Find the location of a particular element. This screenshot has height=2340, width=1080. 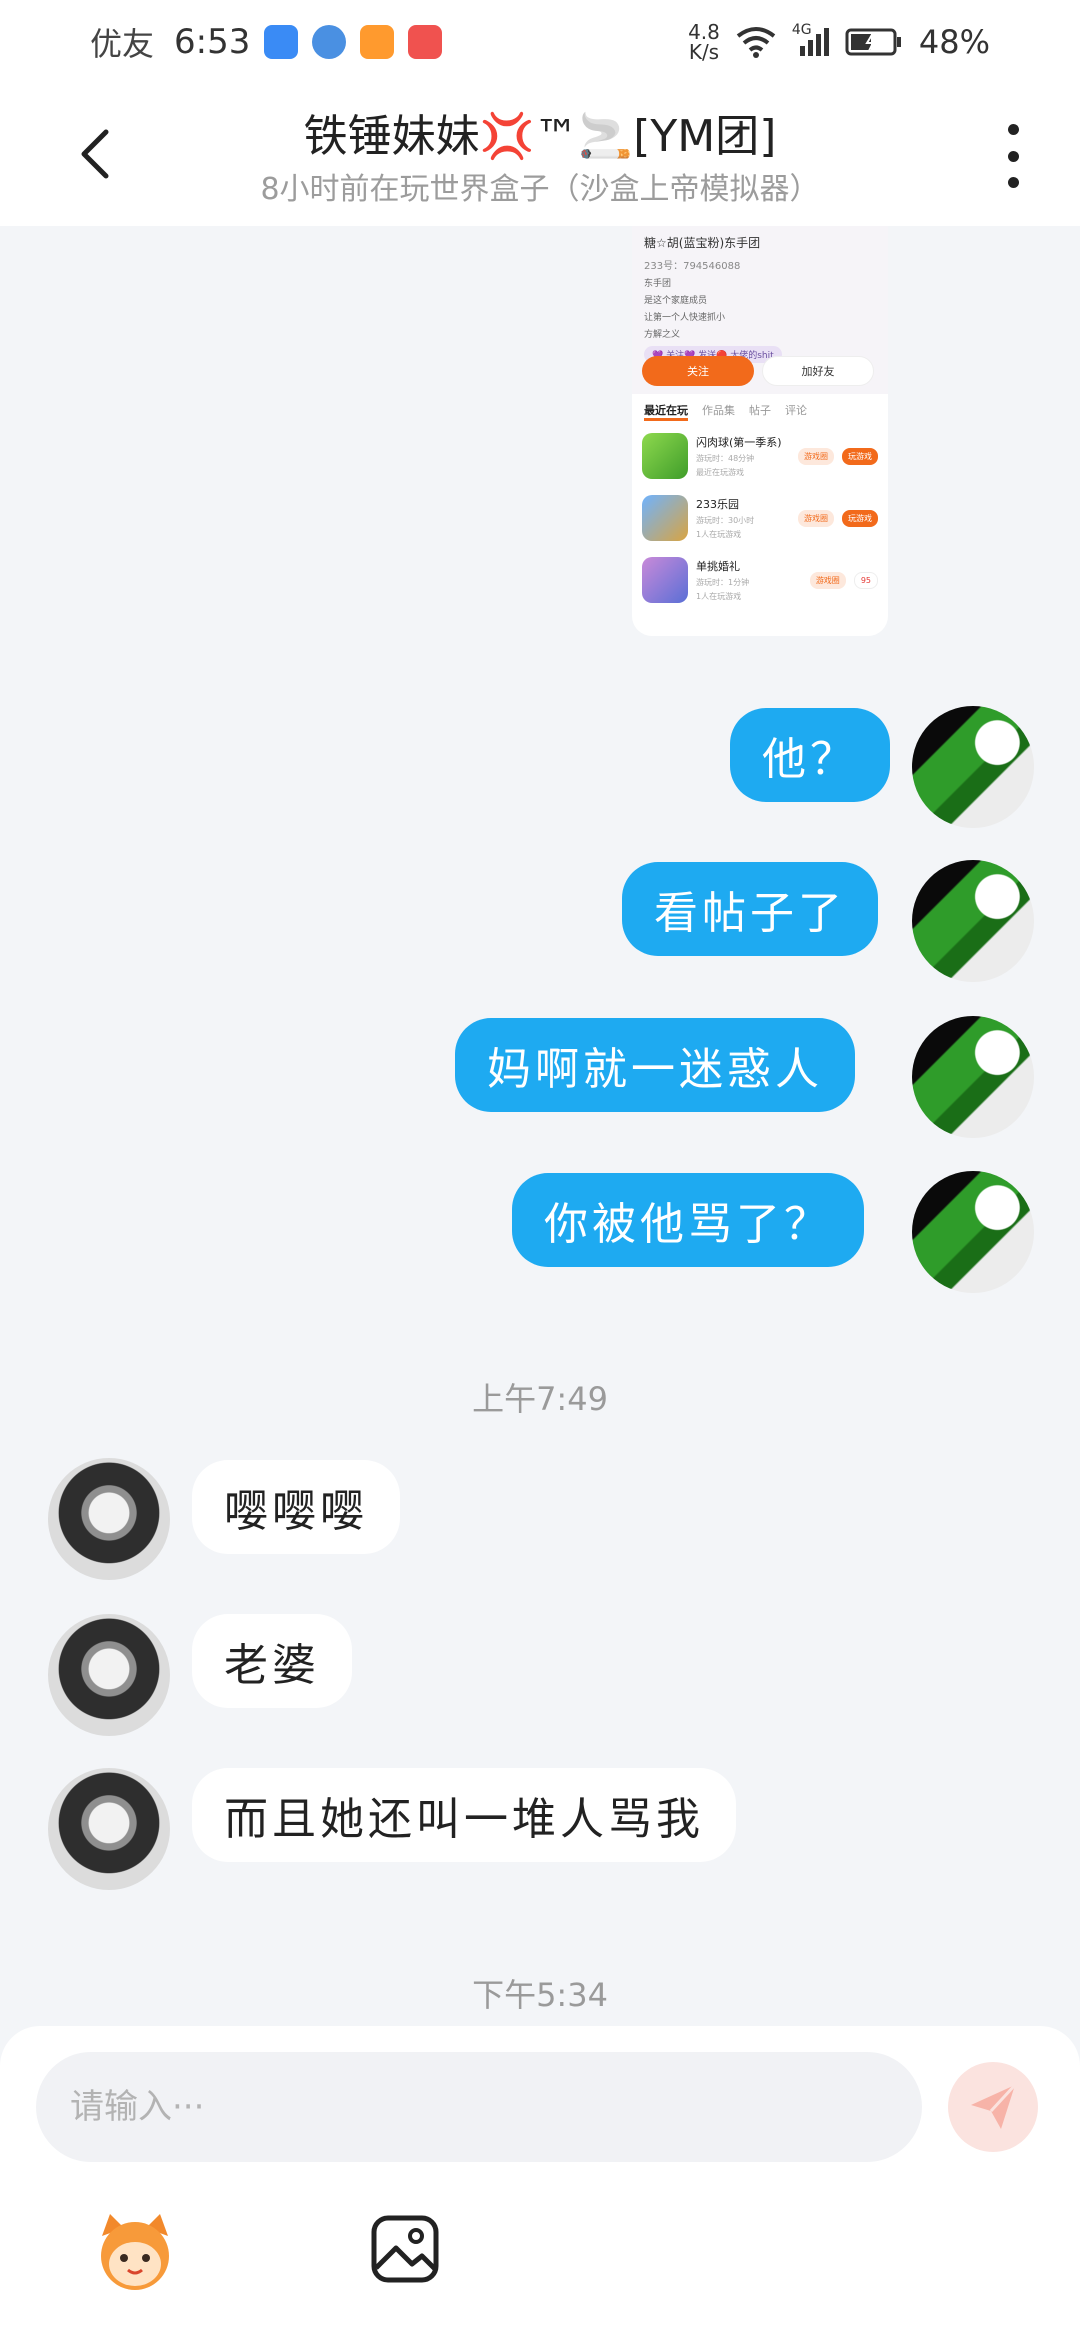

status-clock: 6:53 is located at coordinates (212, 42).